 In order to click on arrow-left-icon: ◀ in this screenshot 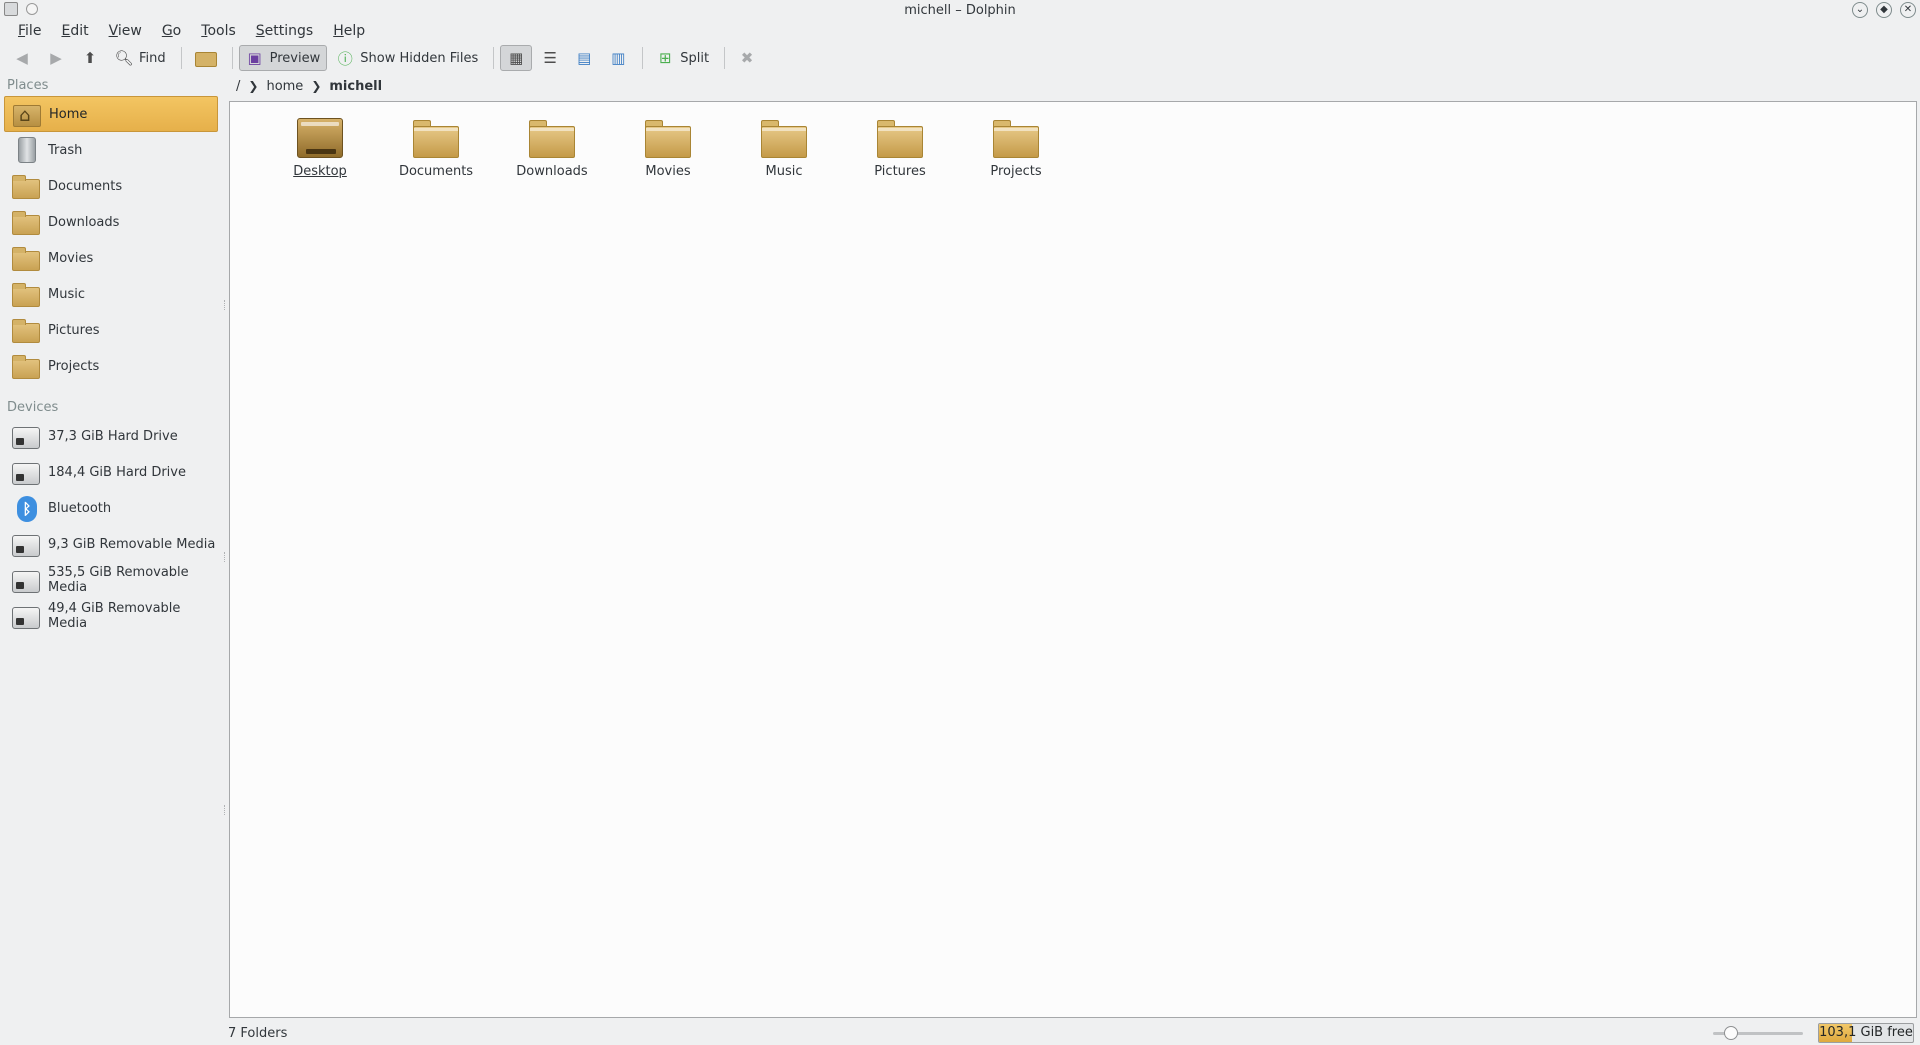, I will do `click(22, 58)`.